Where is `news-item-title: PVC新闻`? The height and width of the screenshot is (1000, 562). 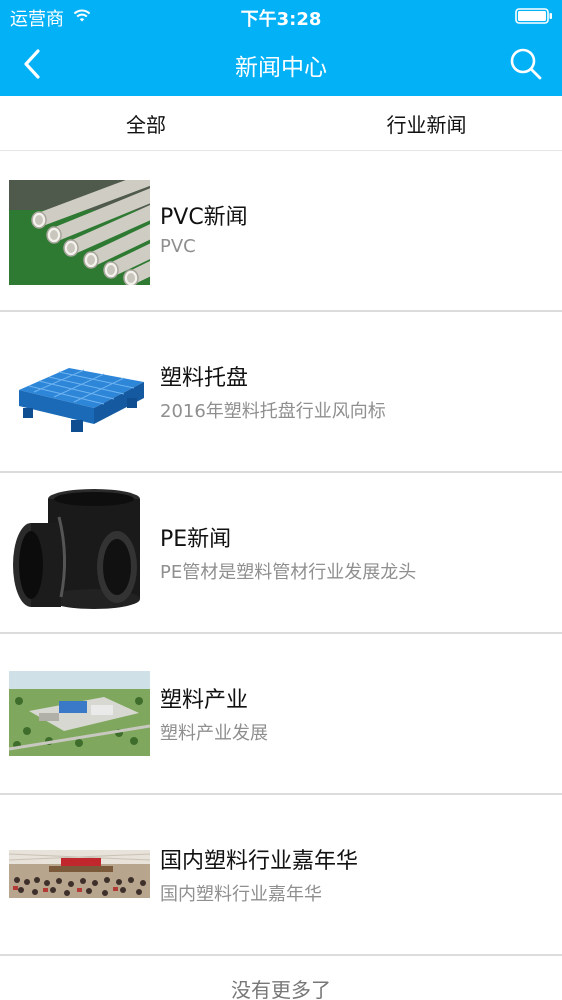 news-item-title: PVC新闻 is located at coordinates (204, 217).